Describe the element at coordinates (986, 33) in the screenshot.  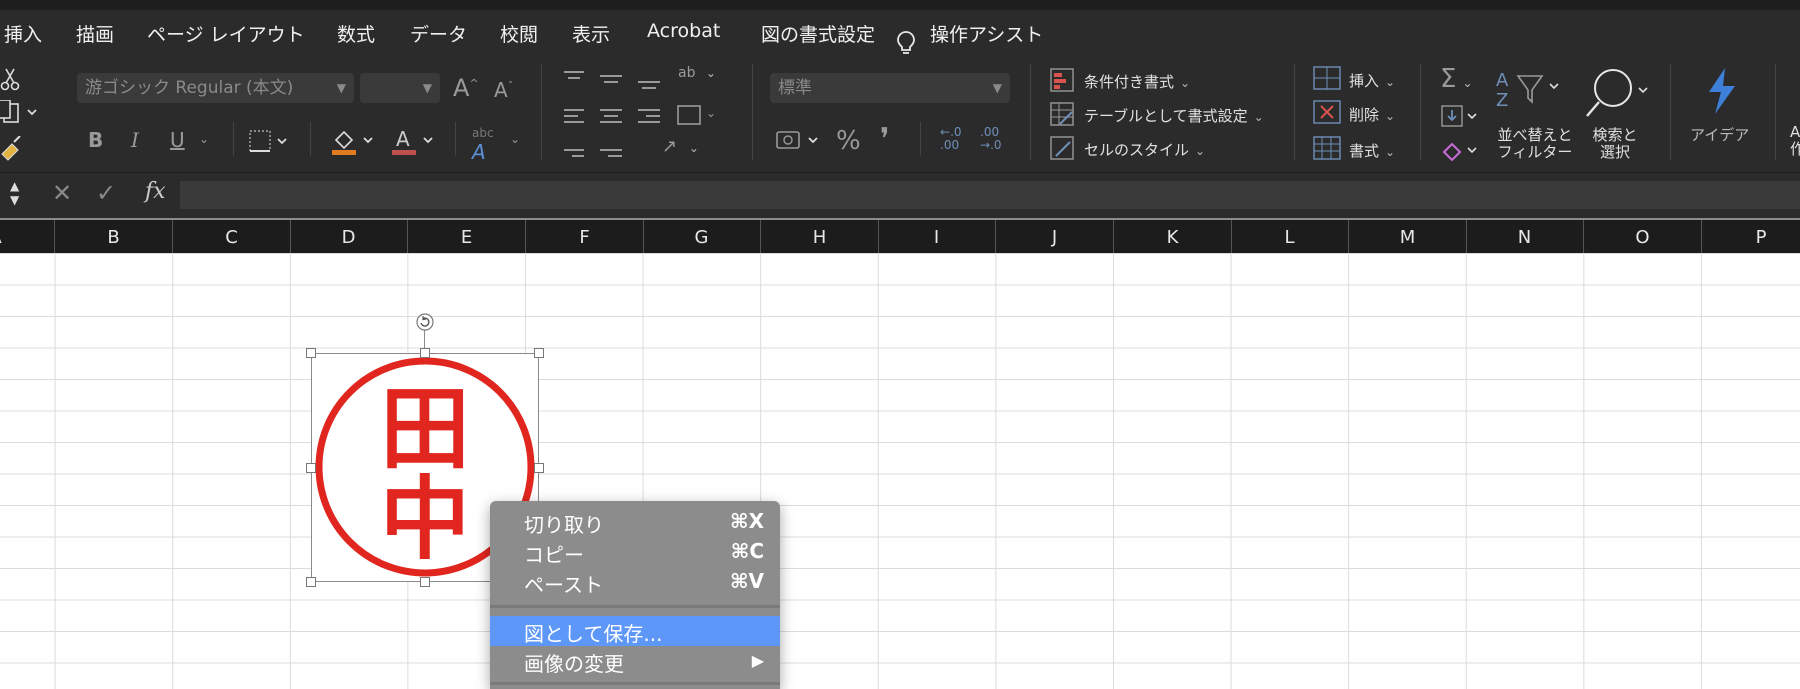
I see `tab-tell-me: 操作アシスト` at that location.